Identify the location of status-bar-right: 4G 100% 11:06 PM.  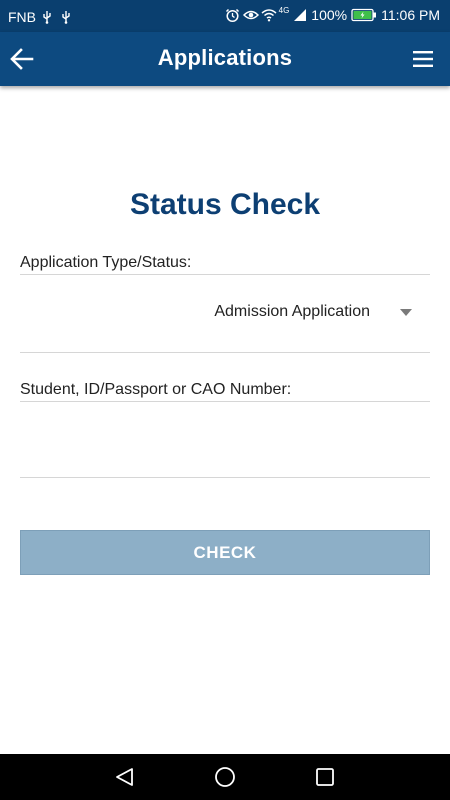
(332, 15).